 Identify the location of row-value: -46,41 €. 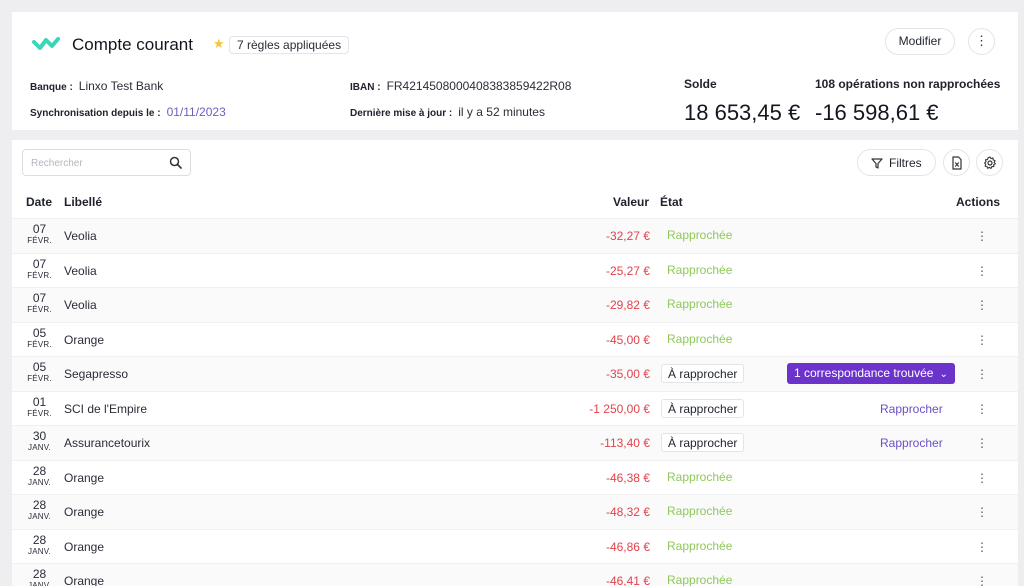
(627, 580).